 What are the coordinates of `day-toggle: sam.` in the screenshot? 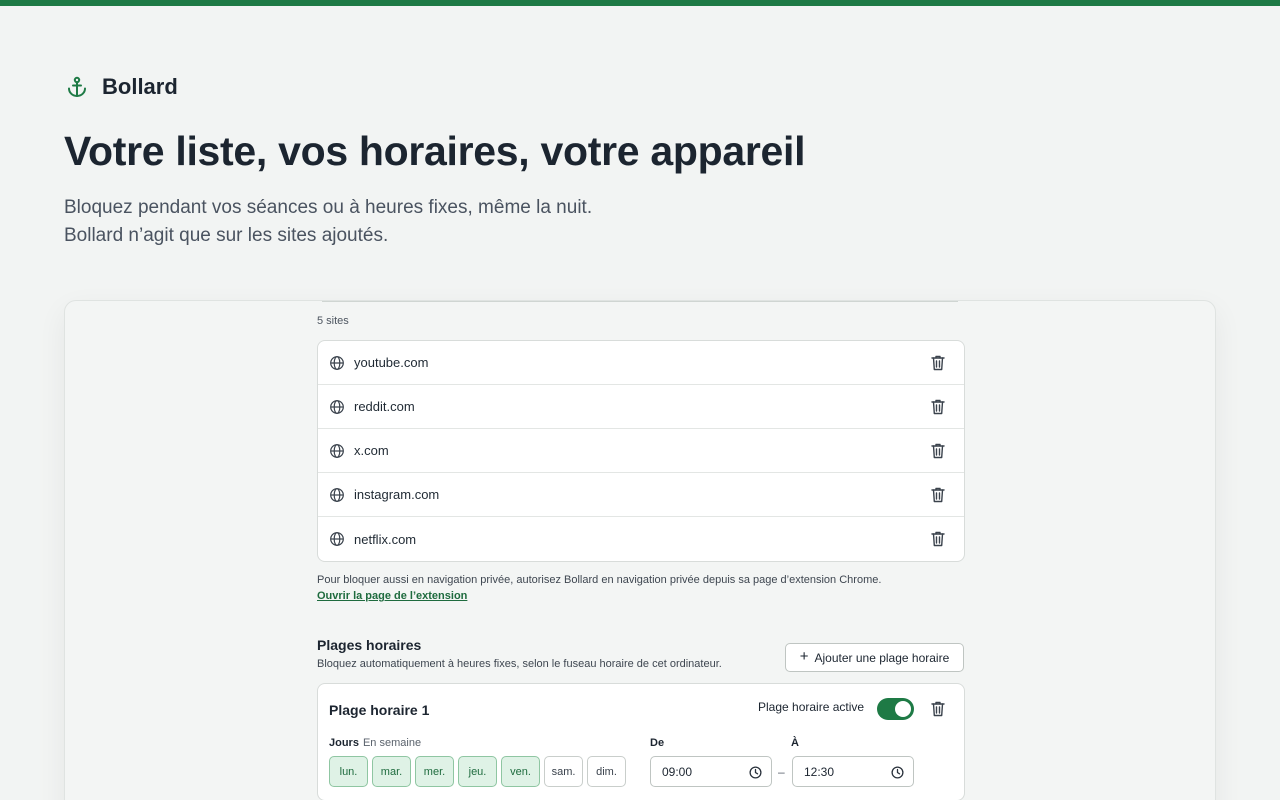 It's located at (563, 771).